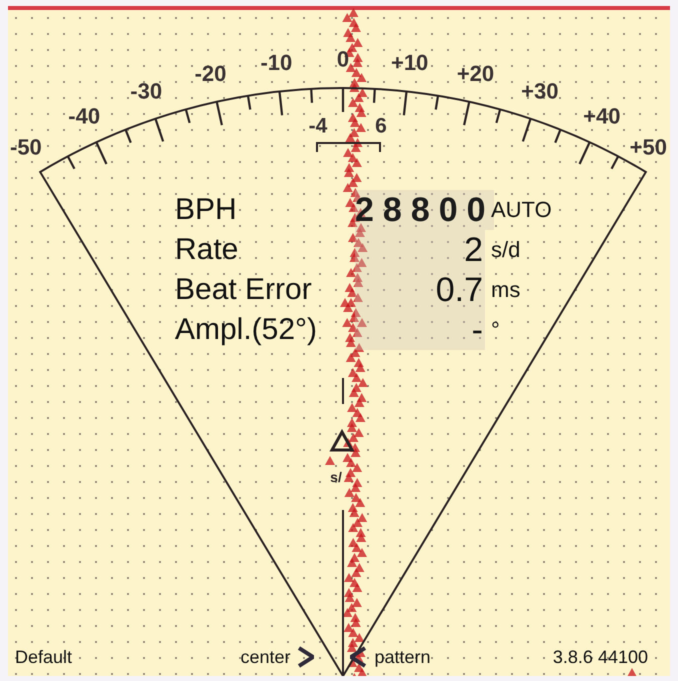 This screenshot has height=681, width=678. Describe the element at coordinates (343, 59) in the screenshot. I see `scale-label: 0` at that location.